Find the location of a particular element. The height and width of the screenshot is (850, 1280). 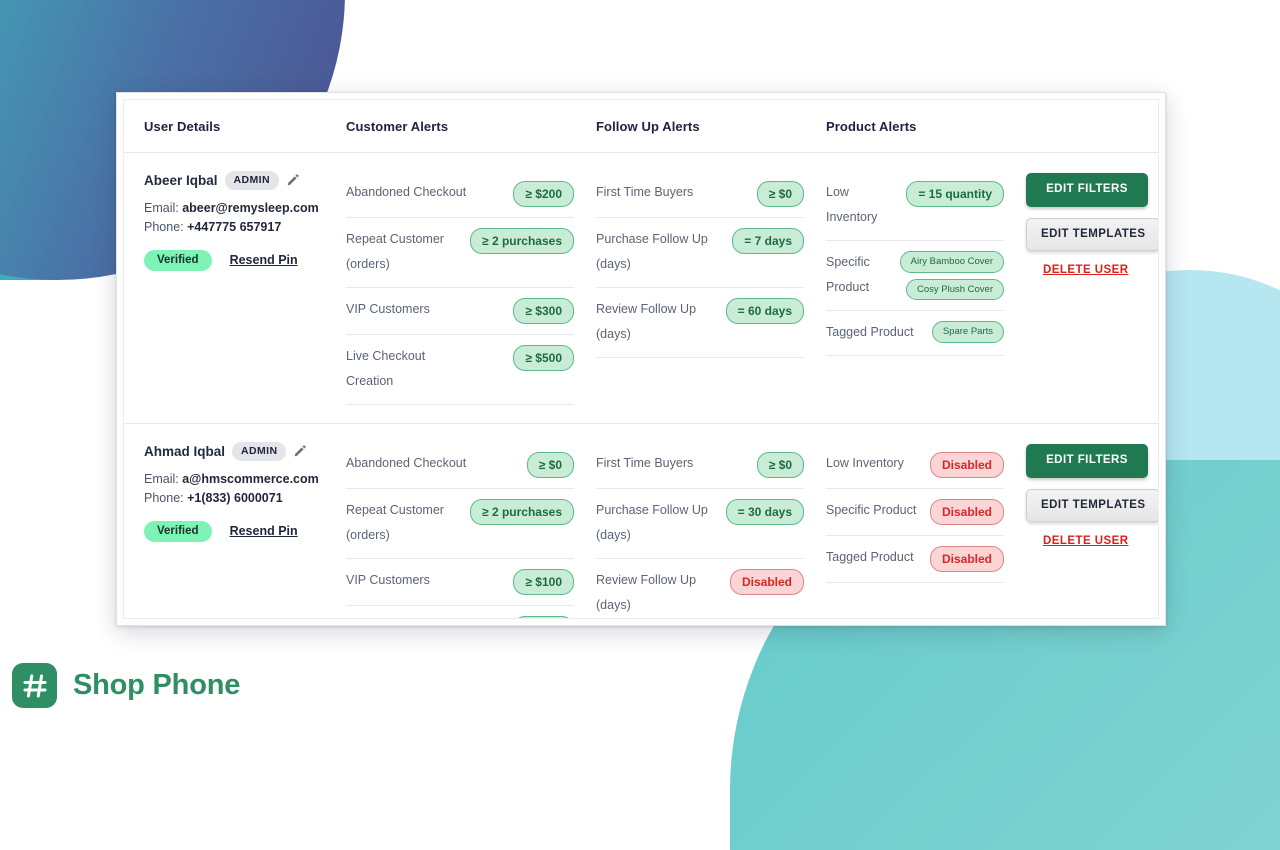

user-email-value: a@hmscommerce.com is located at coordinates (250, 478).